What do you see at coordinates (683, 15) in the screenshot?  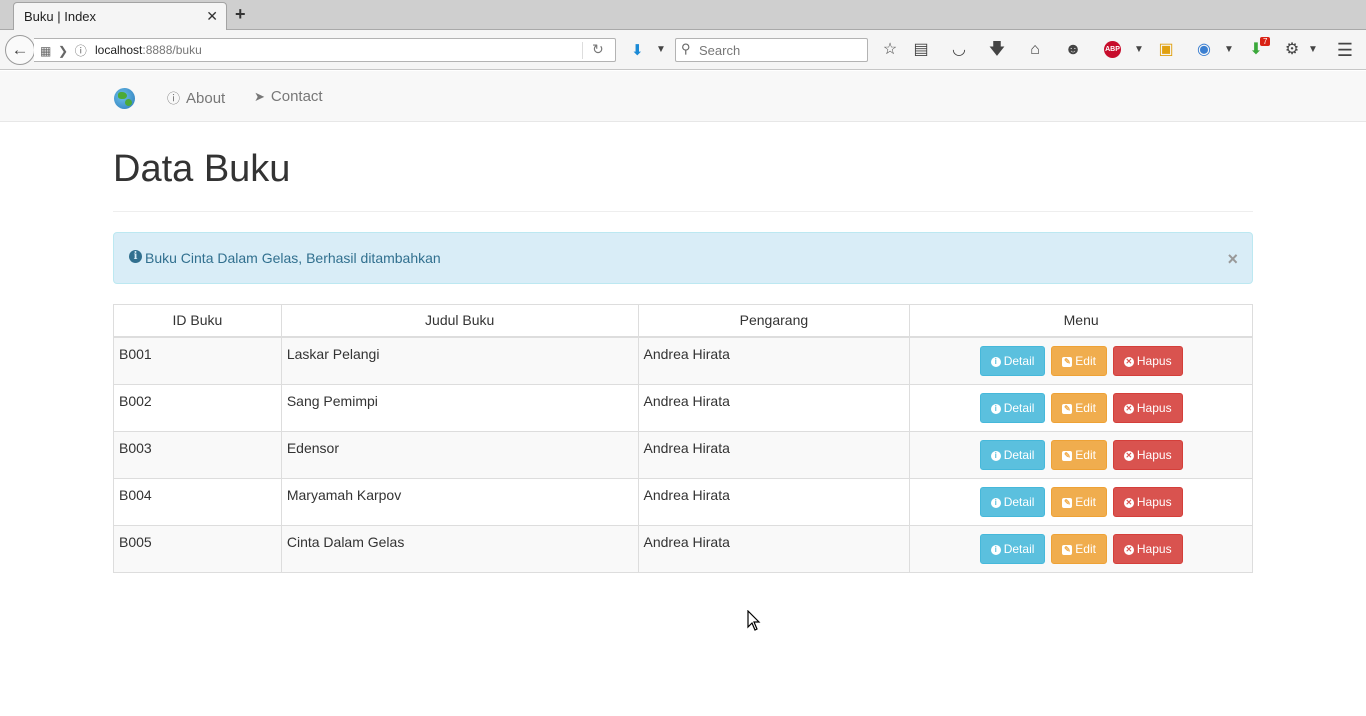 I see `browser-tab-strip: Buku | Index ✕ +` at bounding box center [683, 15].